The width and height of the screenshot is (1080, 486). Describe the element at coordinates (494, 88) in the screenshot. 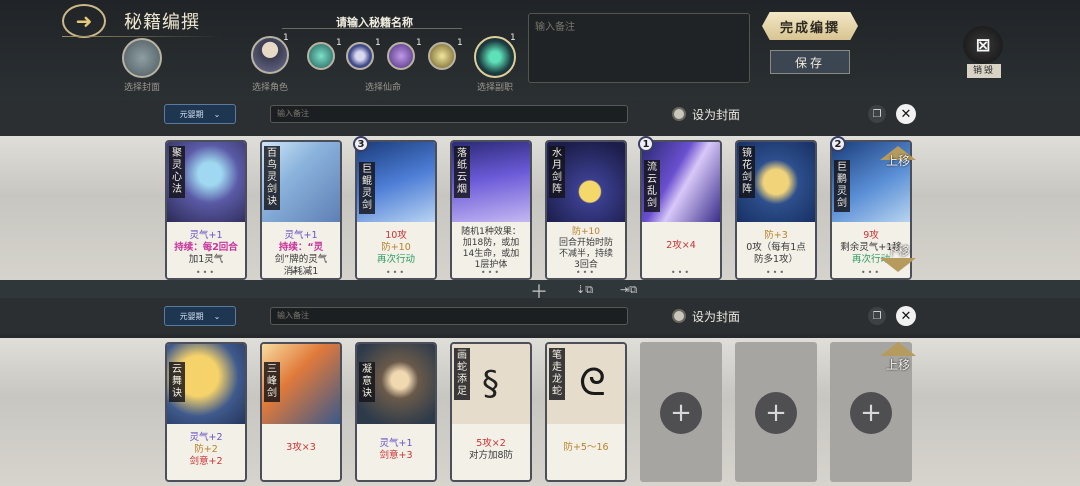

I see `deputy-caption: 选择副职` at that location.